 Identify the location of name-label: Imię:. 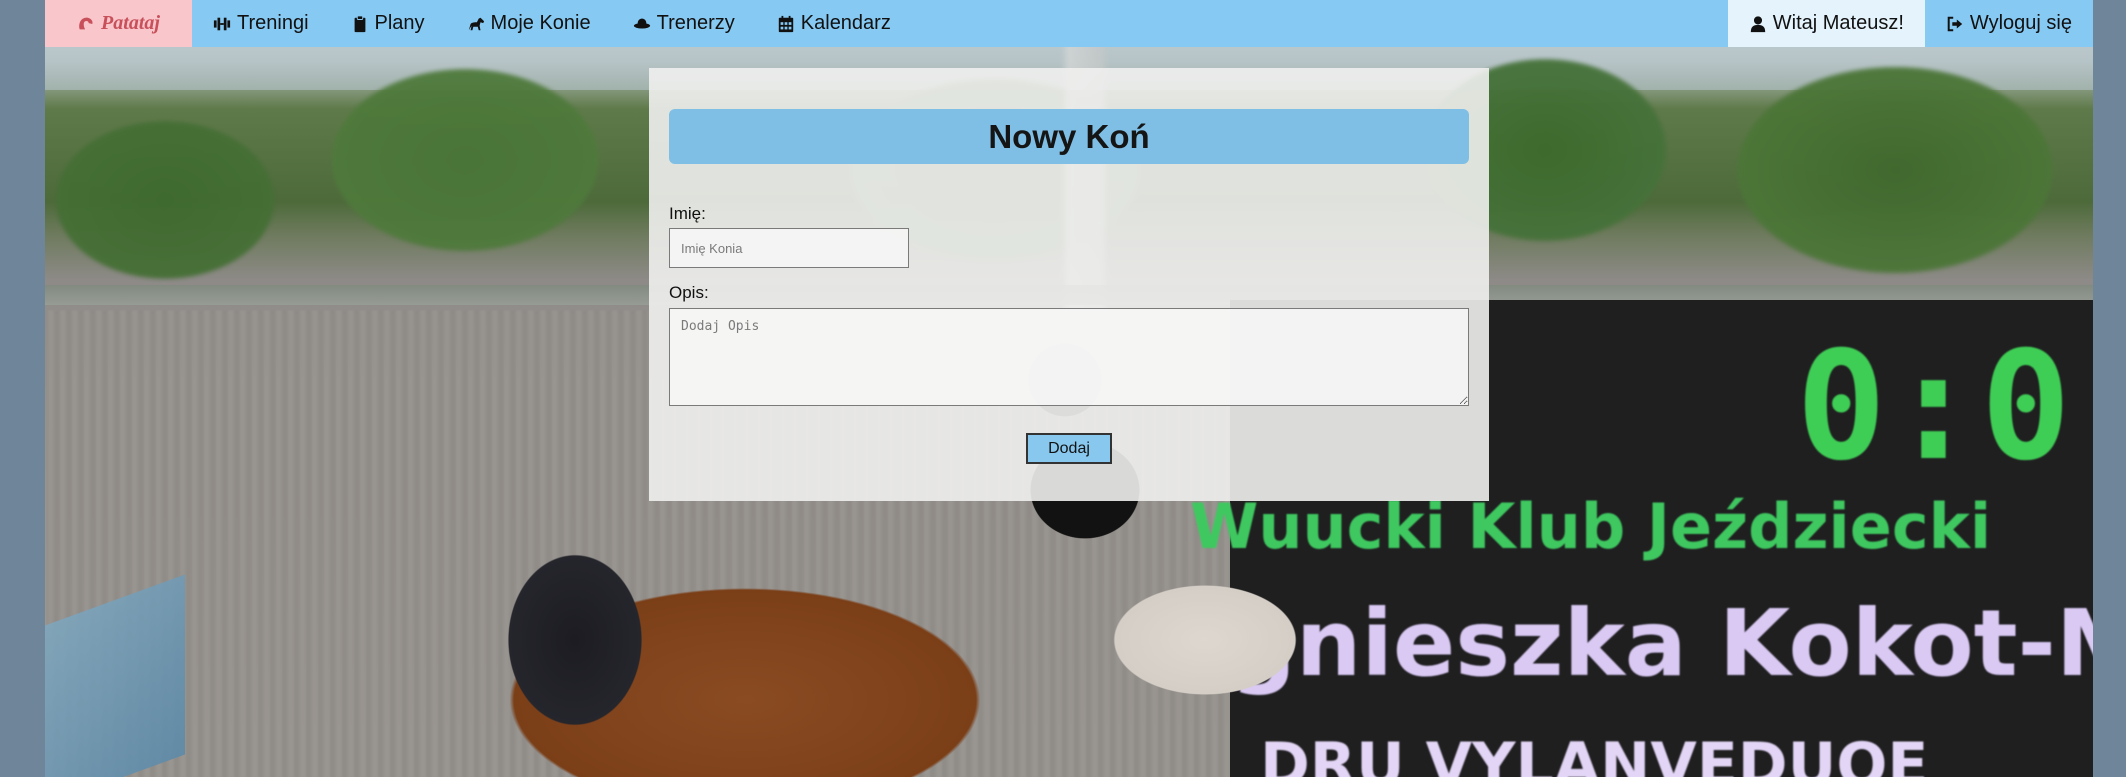
(687, 213).